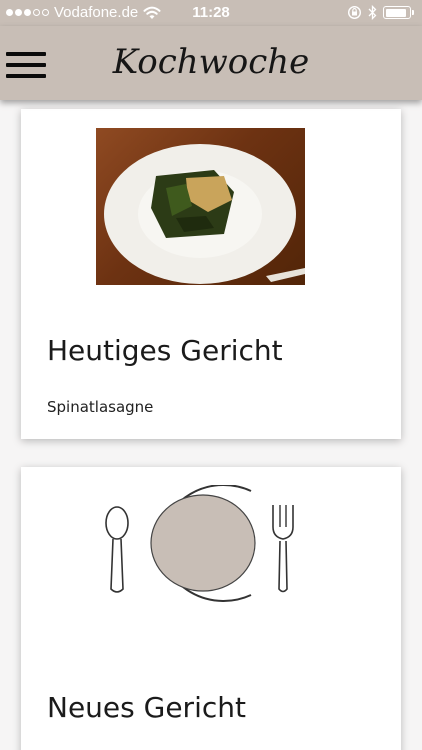 The width and height of the screenshot is (422, 750). I want to click on bluetooth-icon, so click(372, 12).